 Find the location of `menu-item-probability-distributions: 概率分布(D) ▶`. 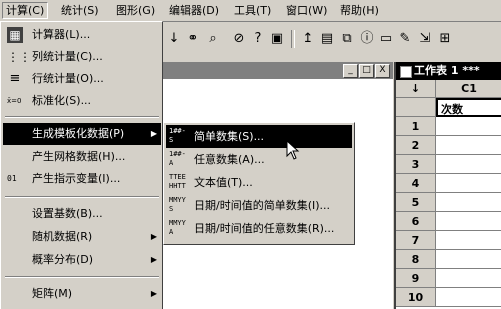

menu-item-probability-distributions: 概率分布(D) ▶ is located at coordinates (82, 260).